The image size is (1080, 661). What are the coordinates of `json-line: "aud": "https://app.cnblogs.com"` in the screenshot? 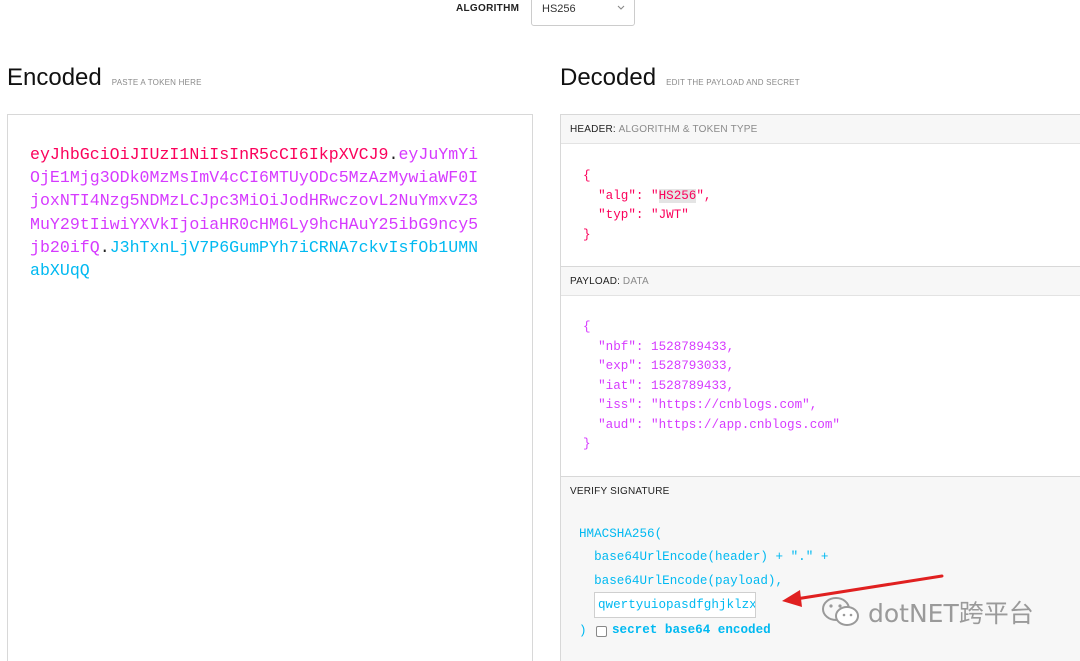 It's located at (711, 424).